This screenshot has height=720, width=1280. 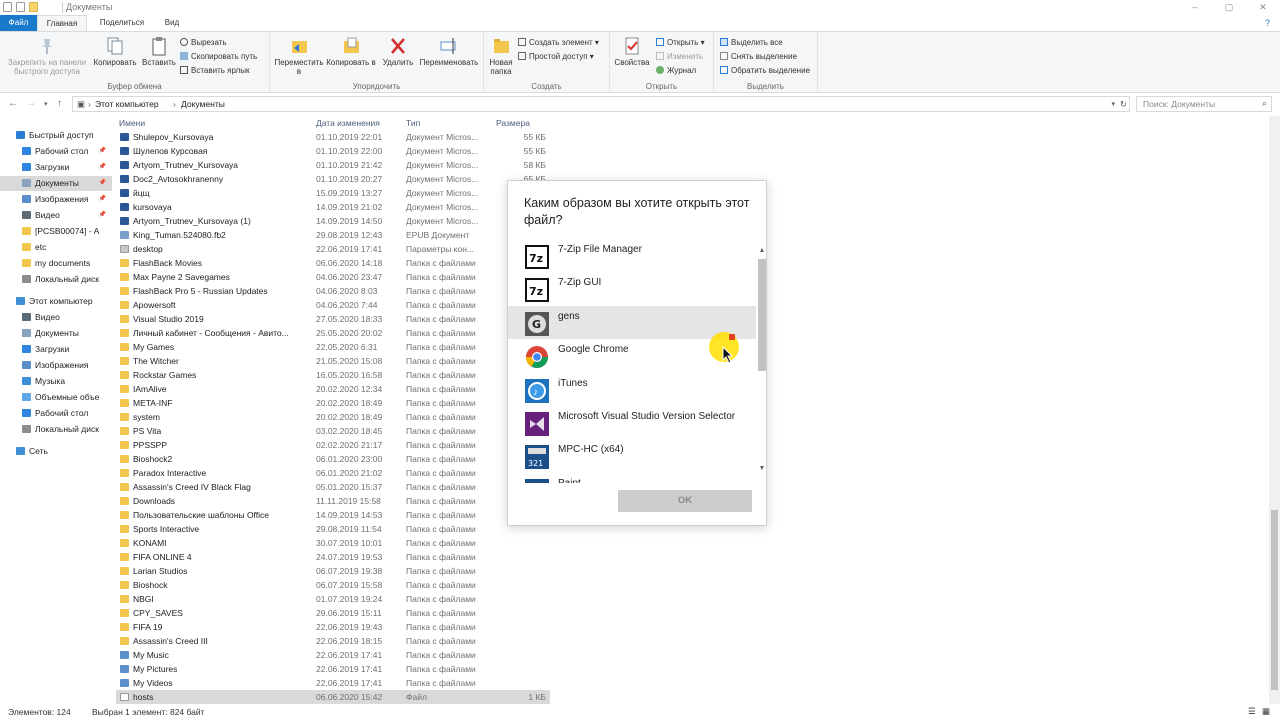 What do you see at coordinates (56, 413) in the screenshot?
I see `nav-item: Рабочий стол` at bounding box center [56, 413].